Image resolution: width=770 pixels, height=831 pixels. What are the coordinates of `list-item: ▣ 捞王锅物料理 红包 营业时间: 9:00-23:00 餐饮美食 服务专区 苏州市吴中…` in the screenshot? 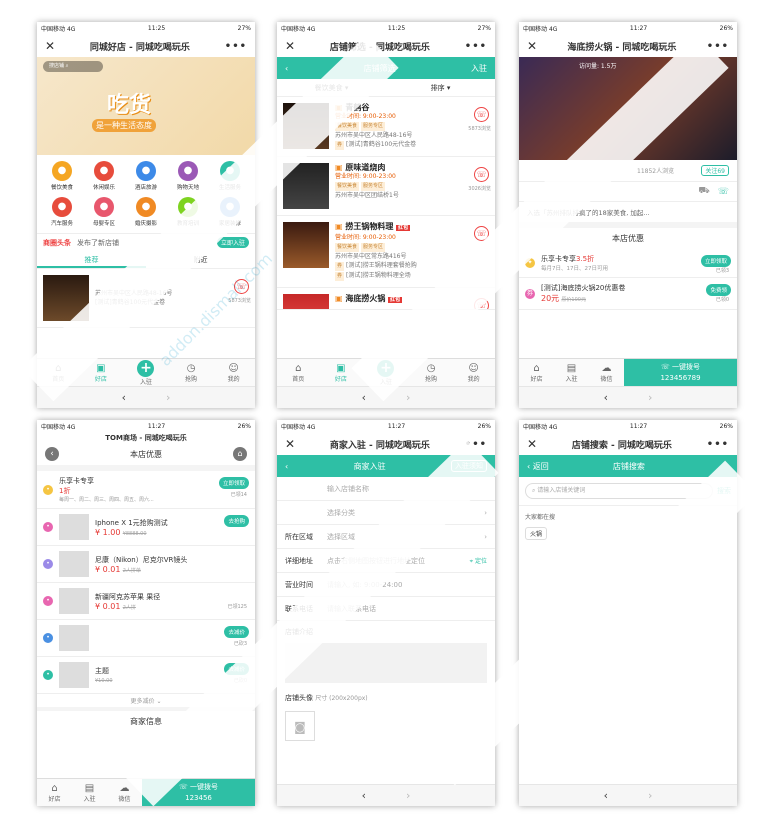 It's located at (386, 252).